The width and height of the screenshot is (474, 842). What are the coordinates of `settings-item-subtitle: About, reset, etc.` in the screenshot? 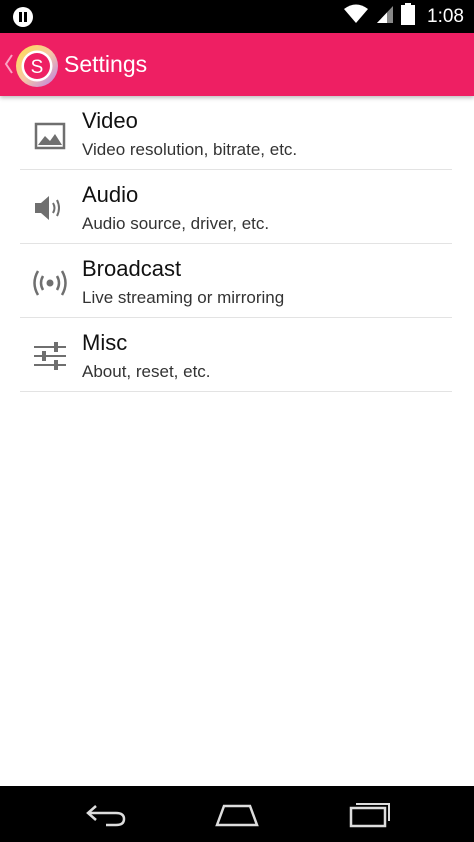 It's located at (146, 371).